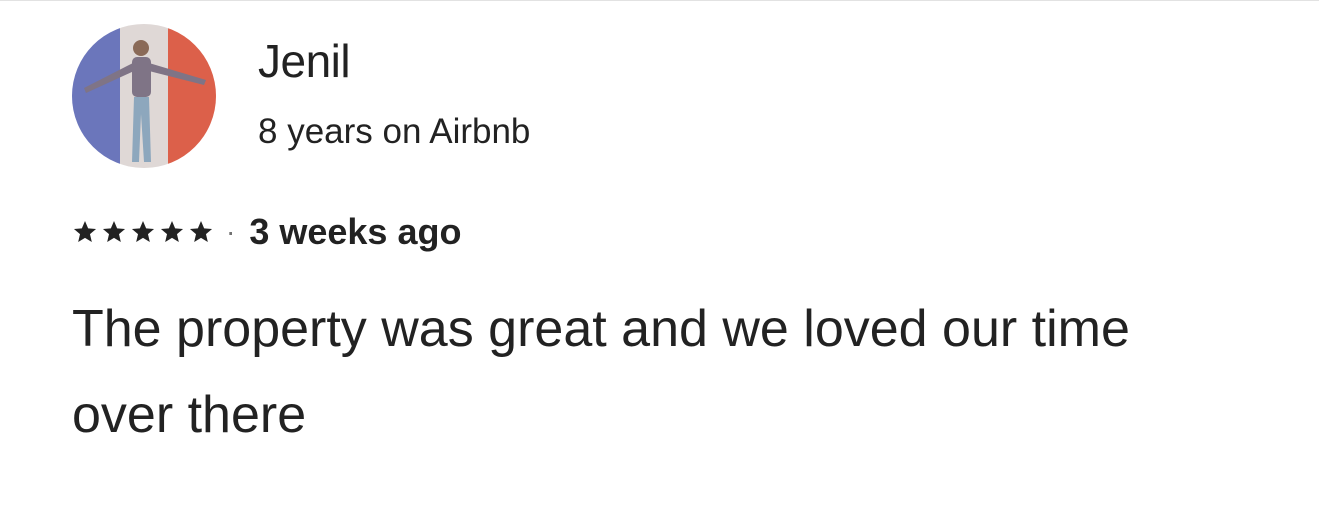  I want to click on reviewer-avatar, so click(144, 96).